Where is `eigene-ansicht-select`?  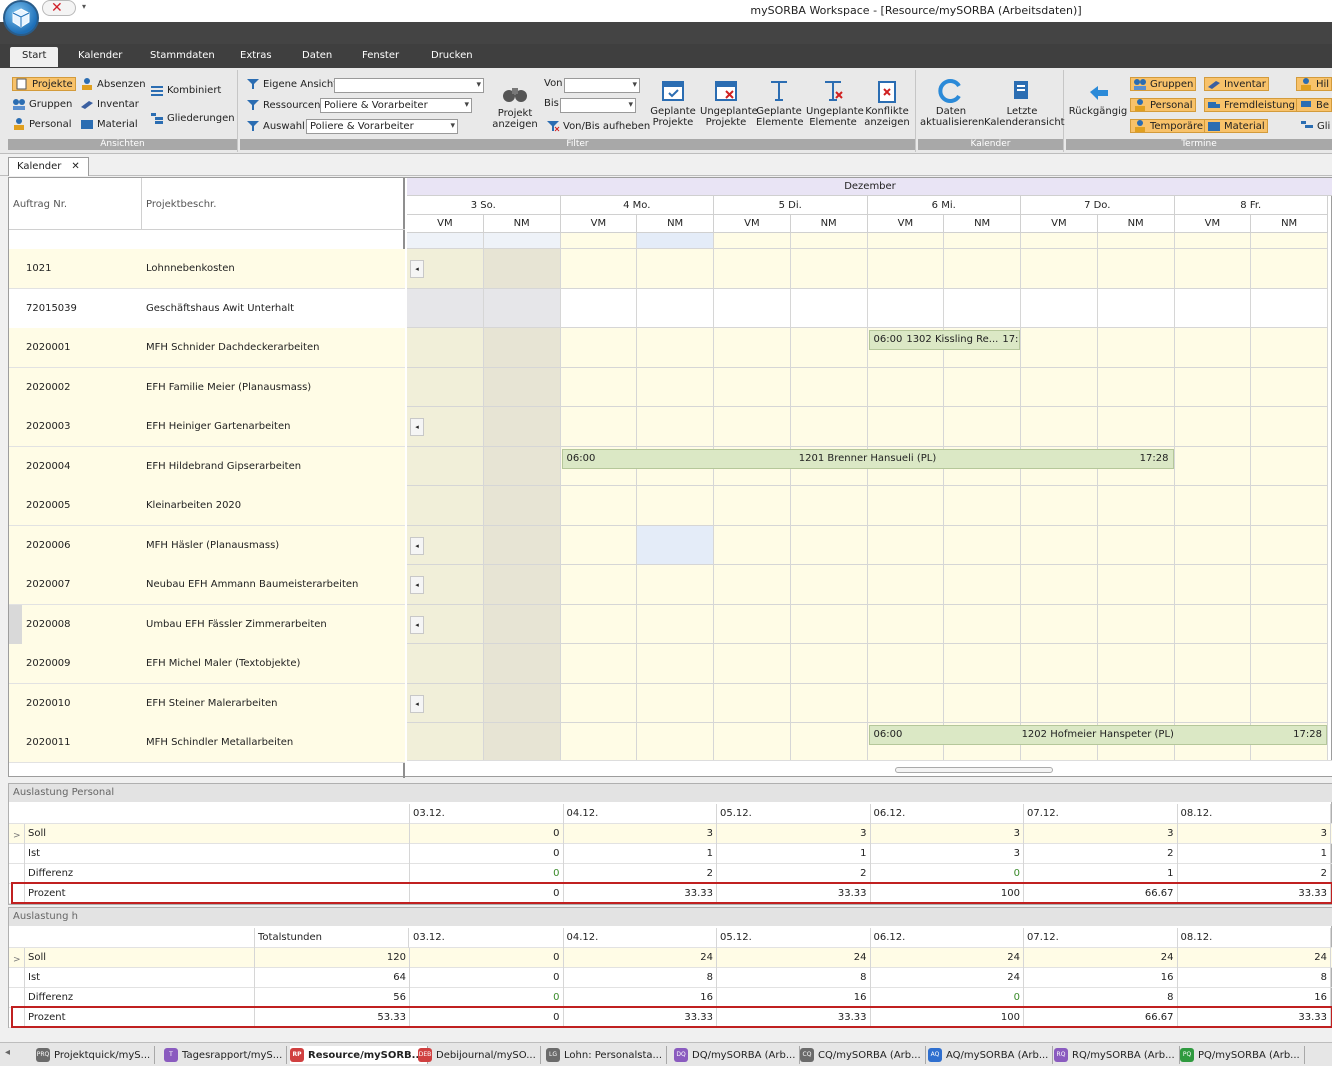 eigene-ansicht-select is located at coordinates (409, 85).